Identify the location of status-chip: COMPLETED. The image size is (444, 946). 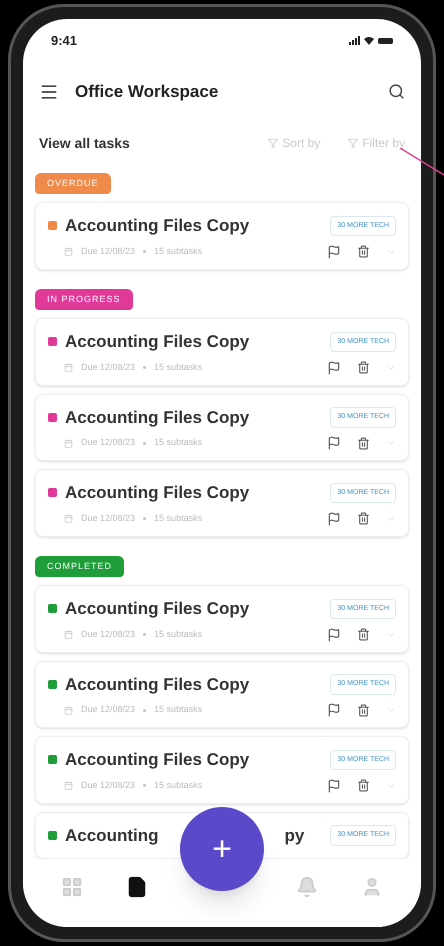
(79, 566).